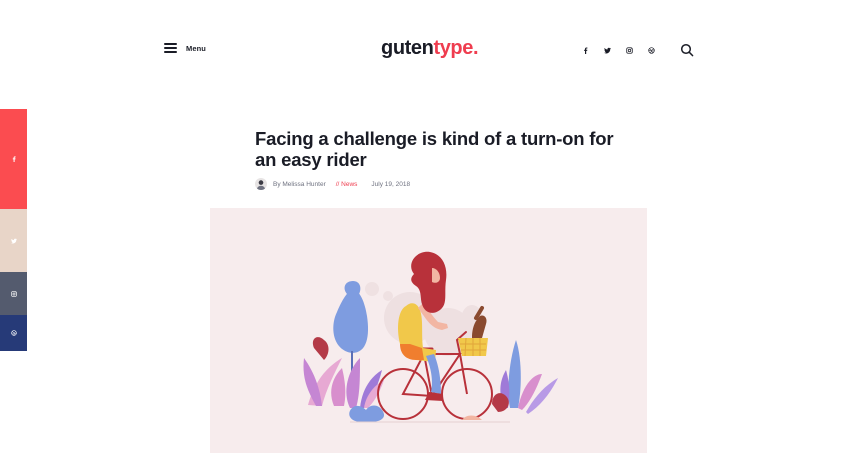 The height and width of the screenshot is (475, 855). Describe the element at coordinates (170, 48) in the screenshot. I see `hamburger-icon` at that location.